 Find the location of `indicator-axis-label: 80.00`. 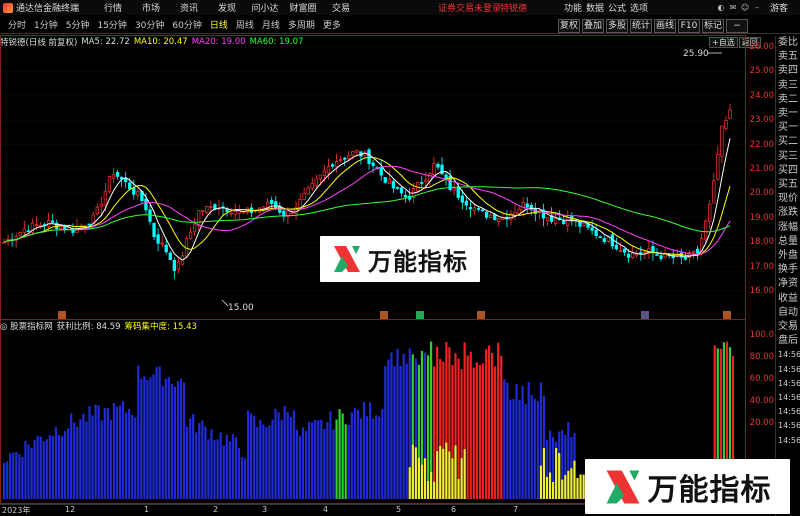

indicator-axis-label: 80.00 is located at coordinates (761, 357).